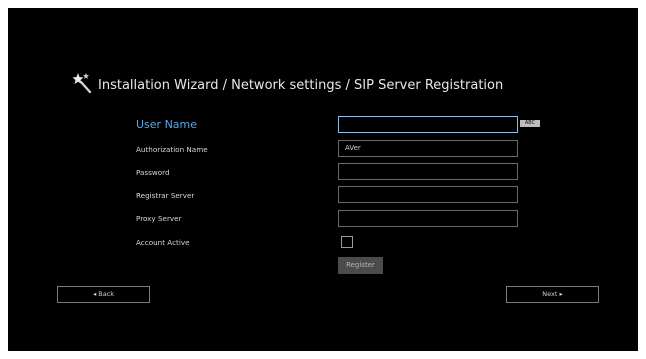 The image size is (646, 359). I want to click on registrar-server-label: Registrar Server, so click(165, 195).